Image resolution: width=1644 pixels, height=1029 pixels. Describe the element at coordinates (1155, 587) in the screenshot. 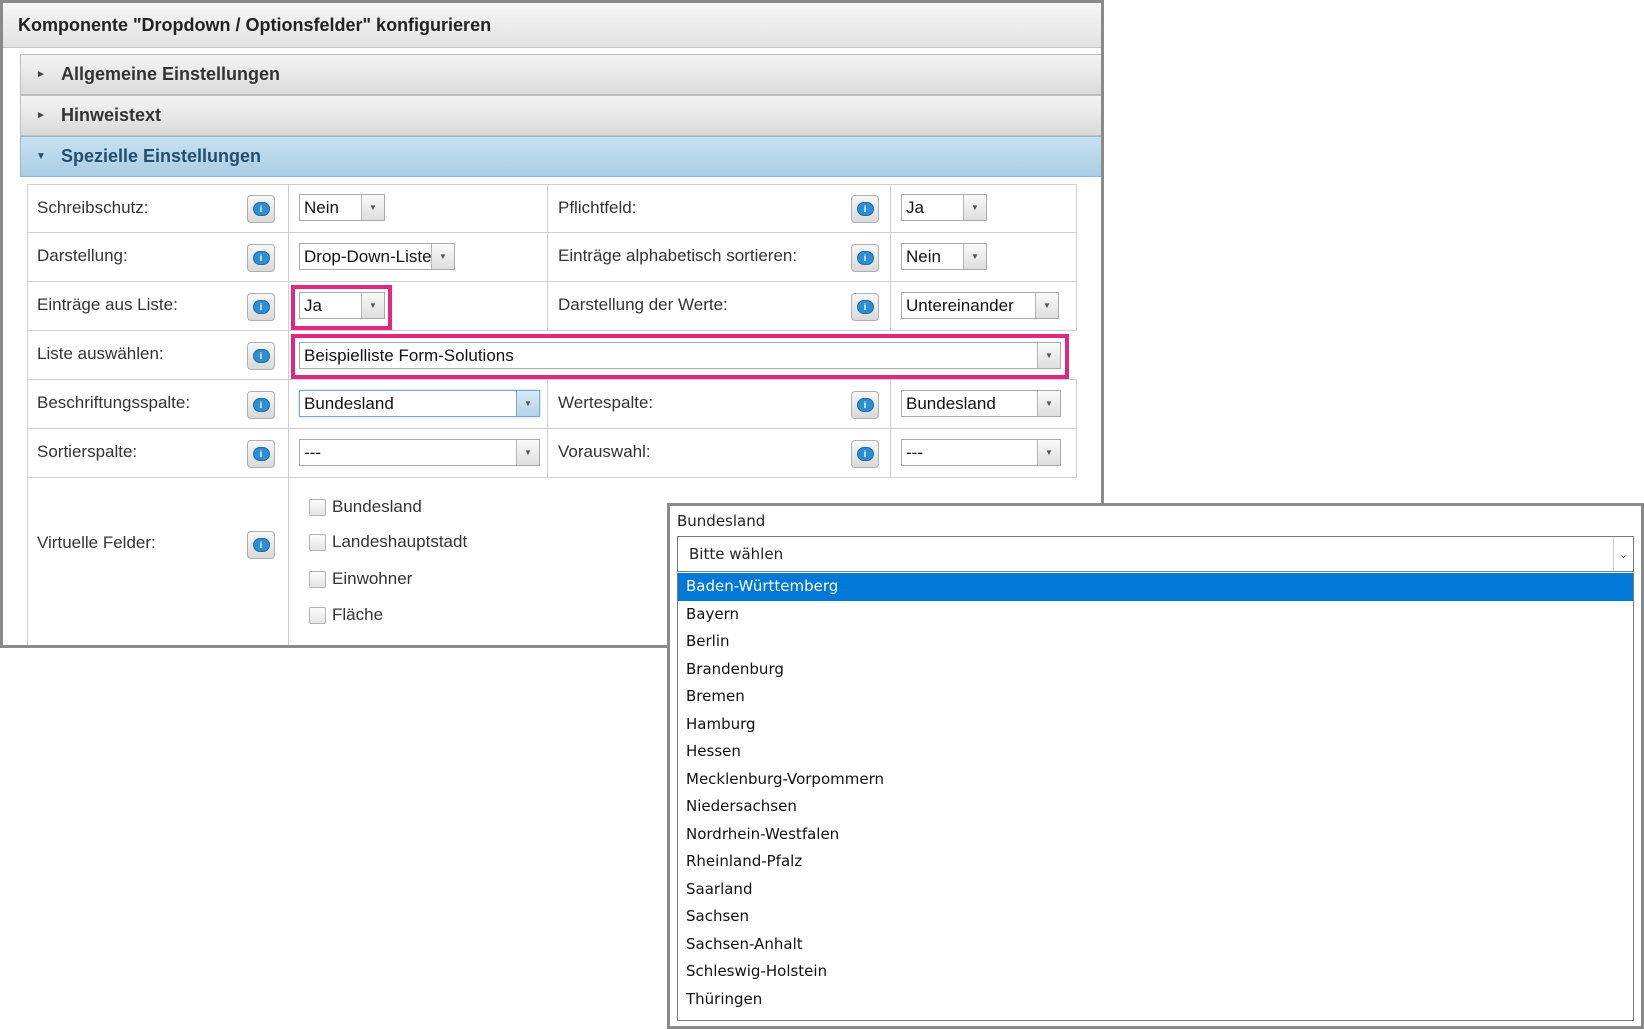

I see `option-item: Baden-Württemberg` at that location.